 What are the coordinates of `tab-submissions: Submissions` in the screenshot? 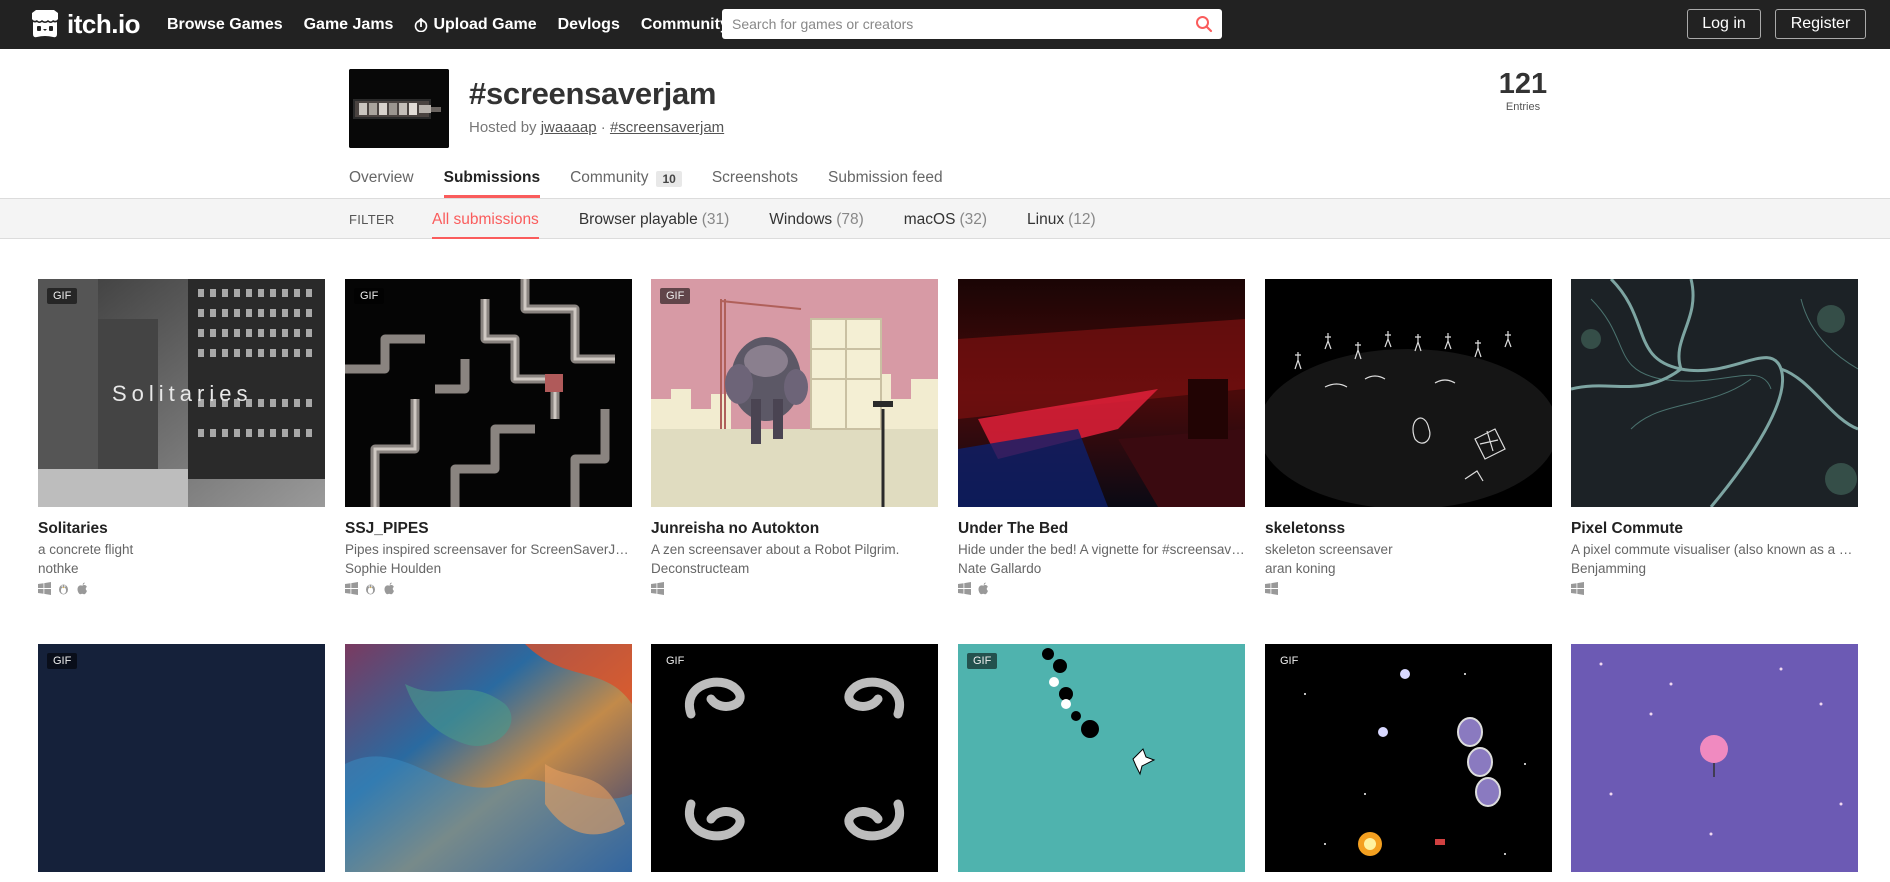 It's located at (492, 183).